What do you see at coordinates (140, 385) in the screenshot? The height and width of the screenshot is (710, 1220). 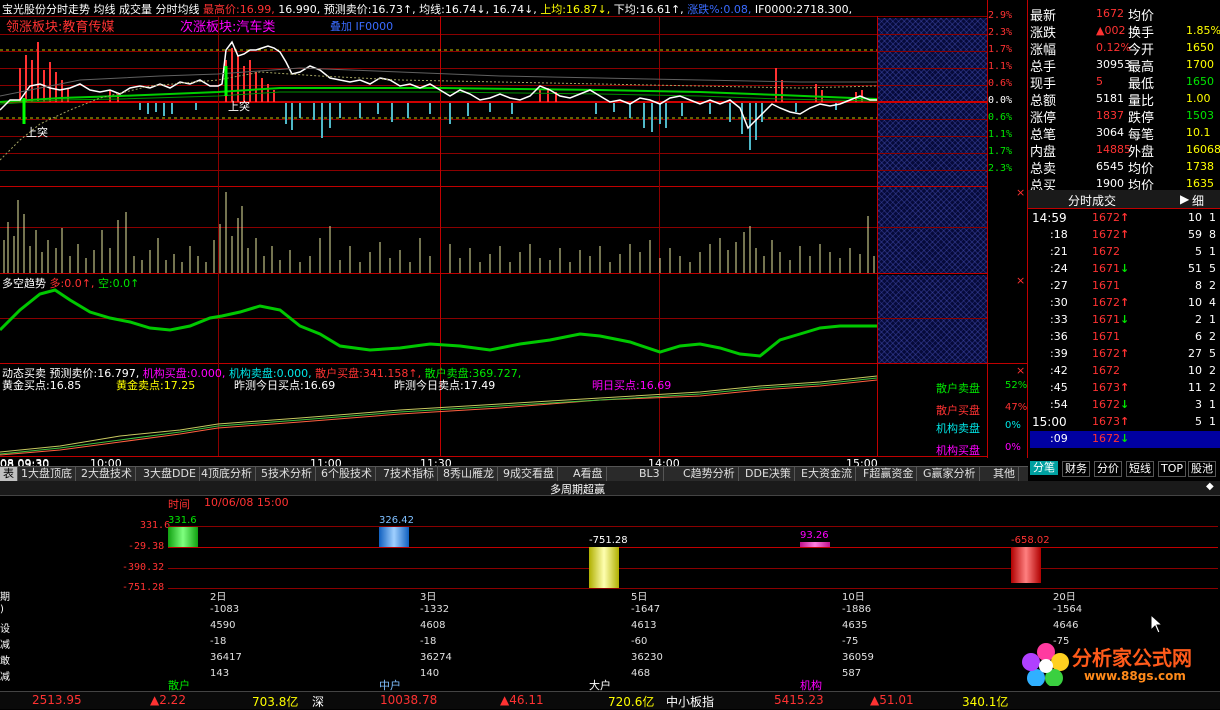 I see `gold-sell-label: 黄金卖点:` at bounding box center [140, 385].